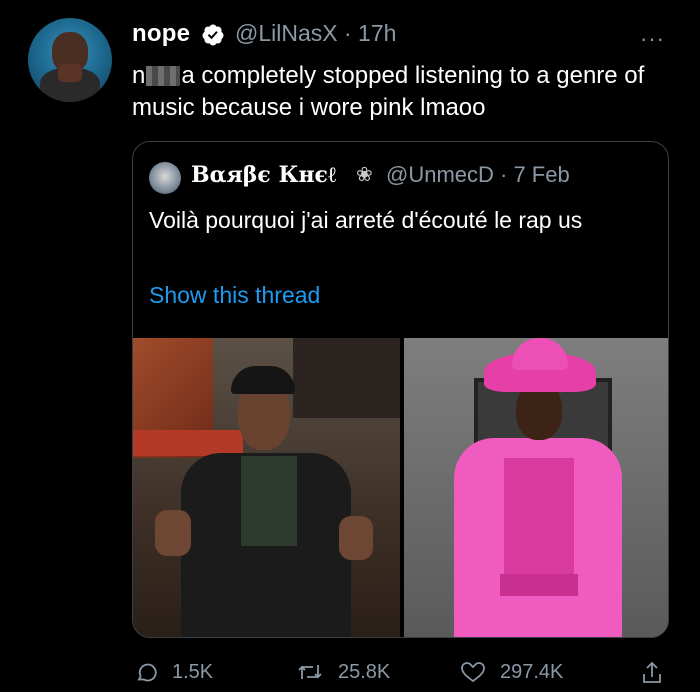 This screenshot has width=700, height=692. What do you see at coordinates (264, 175) in the screenshot?
I see `quoted-author-display-name: Βαяβє Кнєℓ` at bounding box center [264, 175].